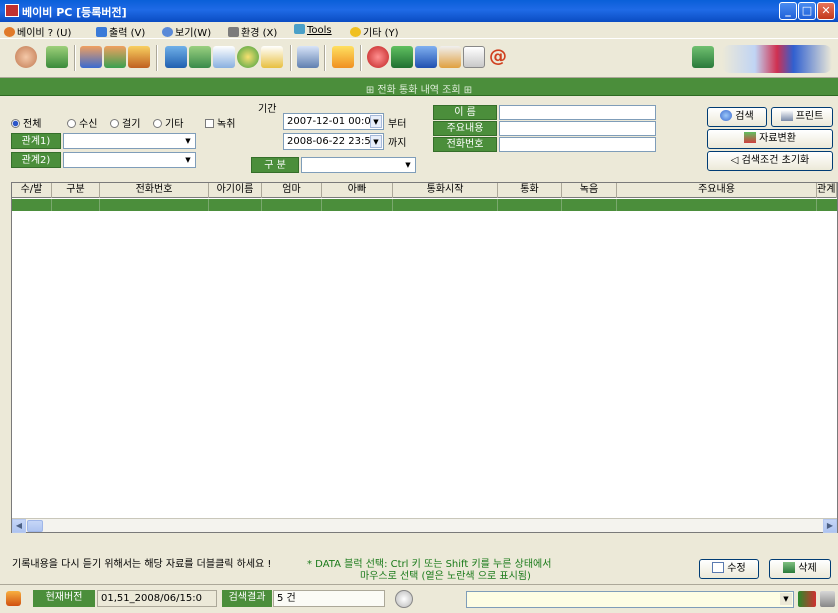 This screenshot has height=613, width=838. I want to click on content-label: 주요내용, so click(465, 128).